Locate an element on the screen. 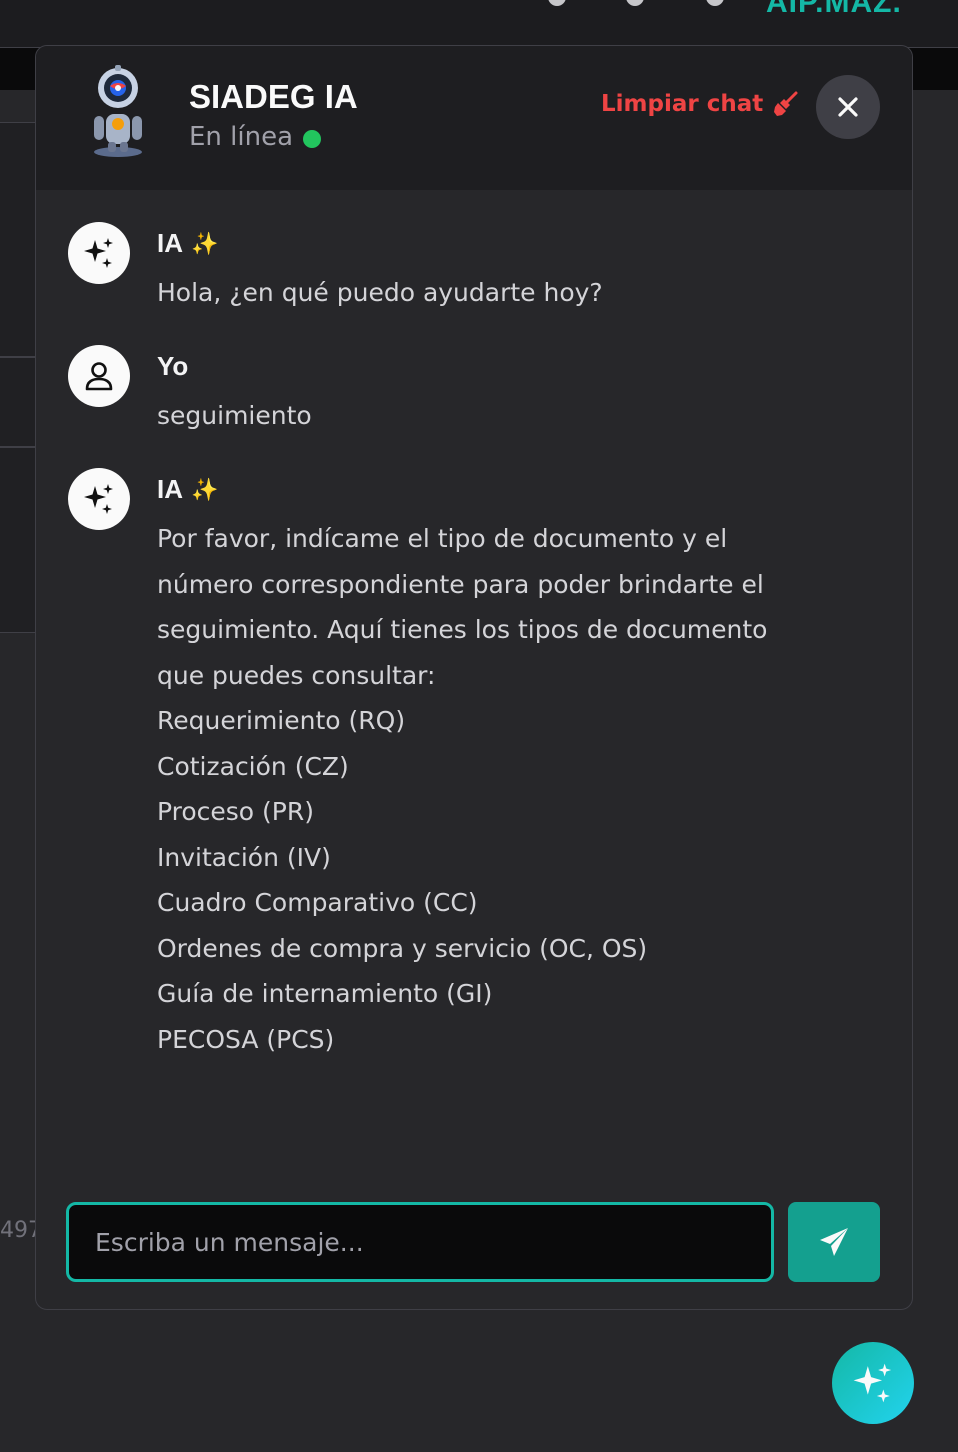 The width and height of the screenshot is (958, 1452). message-sender: Yo is located at coordinates (172, 366).